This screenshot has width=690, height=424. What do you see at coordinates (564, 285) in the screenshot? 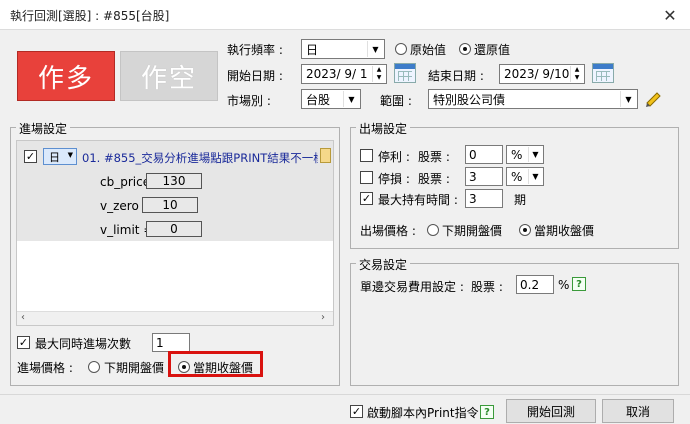
I see `fee-unit: %` at bounding box center [564, 285].